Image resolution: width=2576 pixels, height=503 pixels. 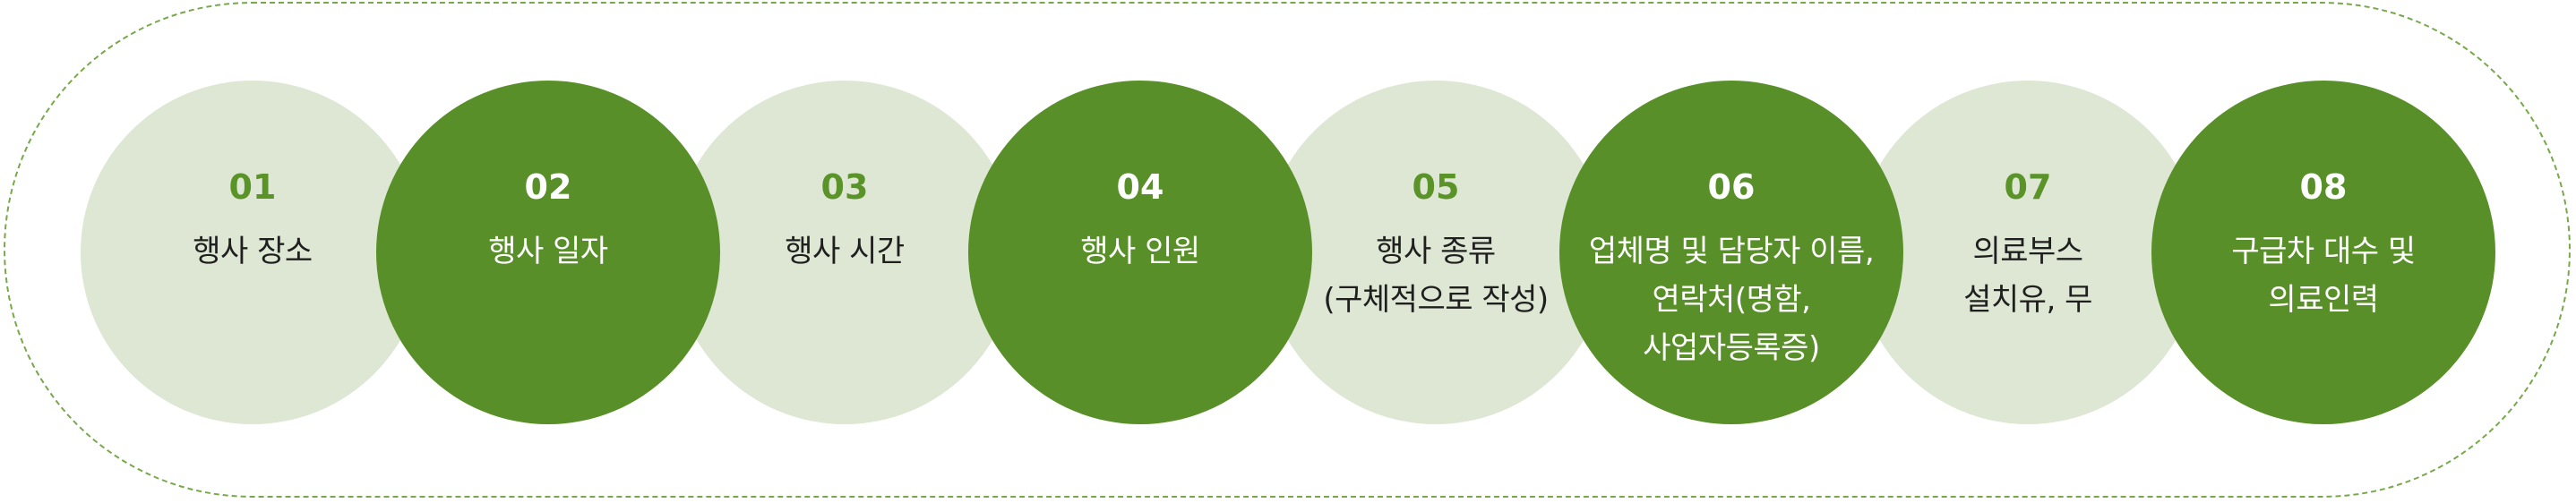 I want to click on step-03-circle: 03 행사 시간, so click(x=845, y=252).